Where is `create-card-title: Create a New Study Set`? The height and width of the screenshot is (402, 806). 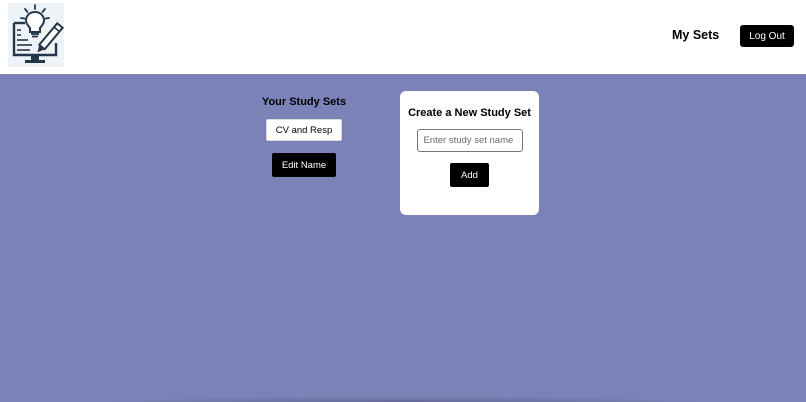 create-card-title: Create a New Study Set is located at coordinates (469, 113).